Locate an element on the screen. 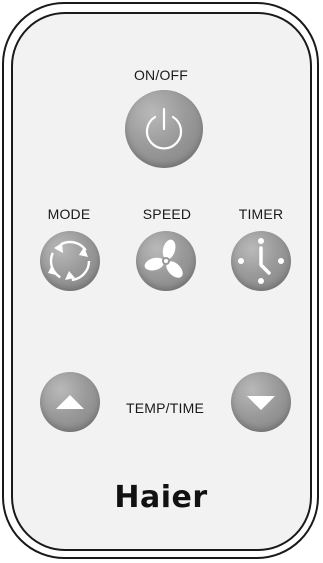  temp-time-up-button is located at coordinates (70, 402).